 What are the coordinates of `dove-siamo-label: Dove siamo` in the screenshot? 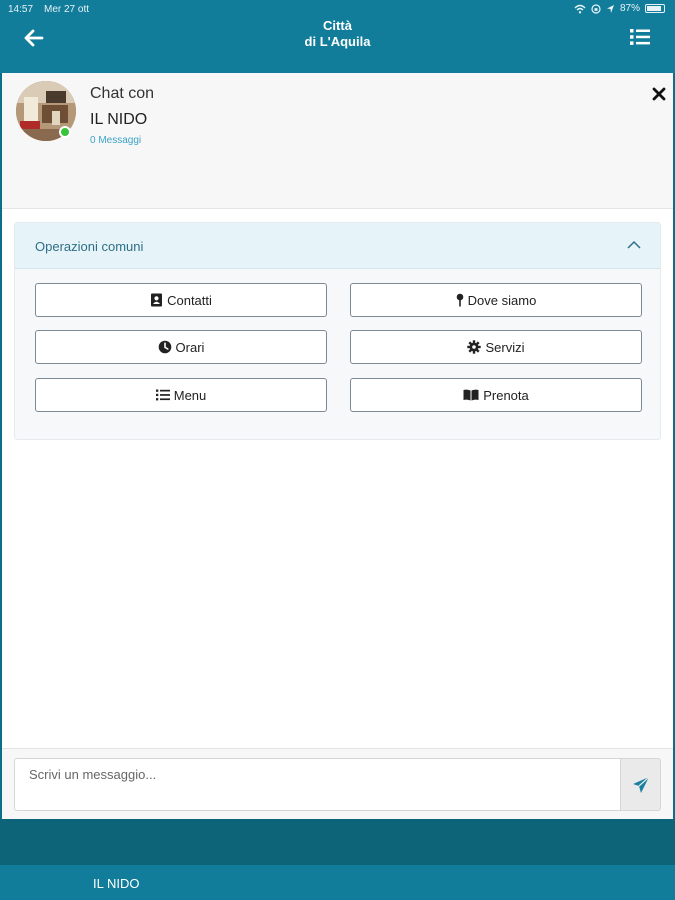 It's located at (502, 300).